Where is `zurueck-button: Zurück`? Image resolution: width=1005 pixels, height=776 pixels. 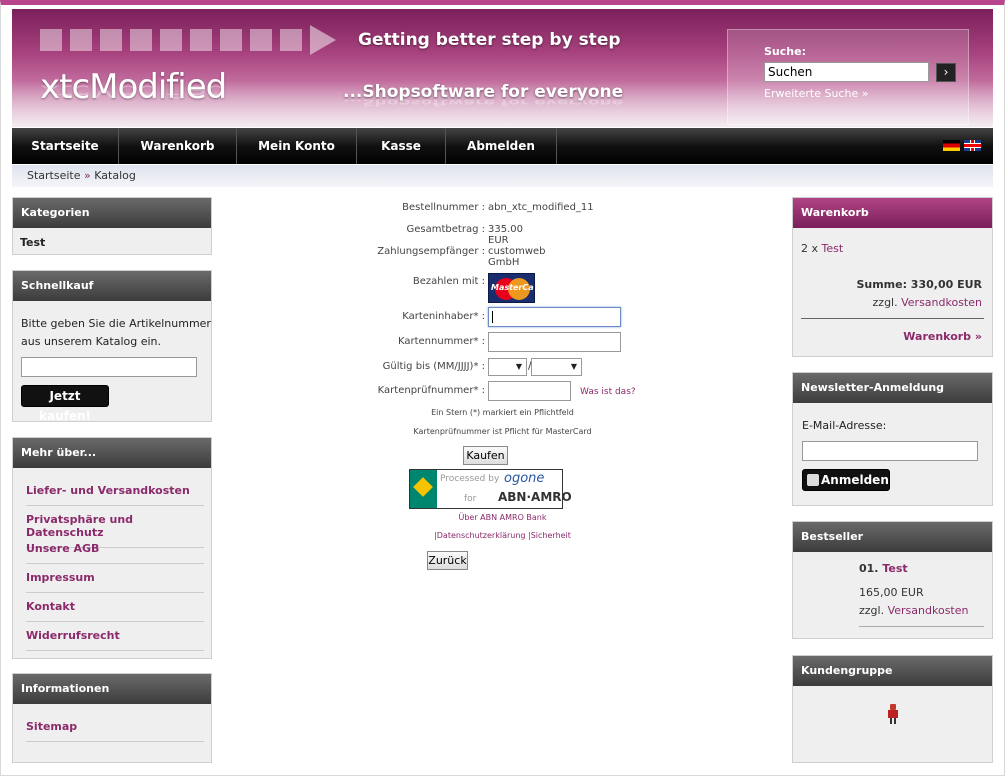
zurueck-button: Zurück is located at coordinates (447, 560).